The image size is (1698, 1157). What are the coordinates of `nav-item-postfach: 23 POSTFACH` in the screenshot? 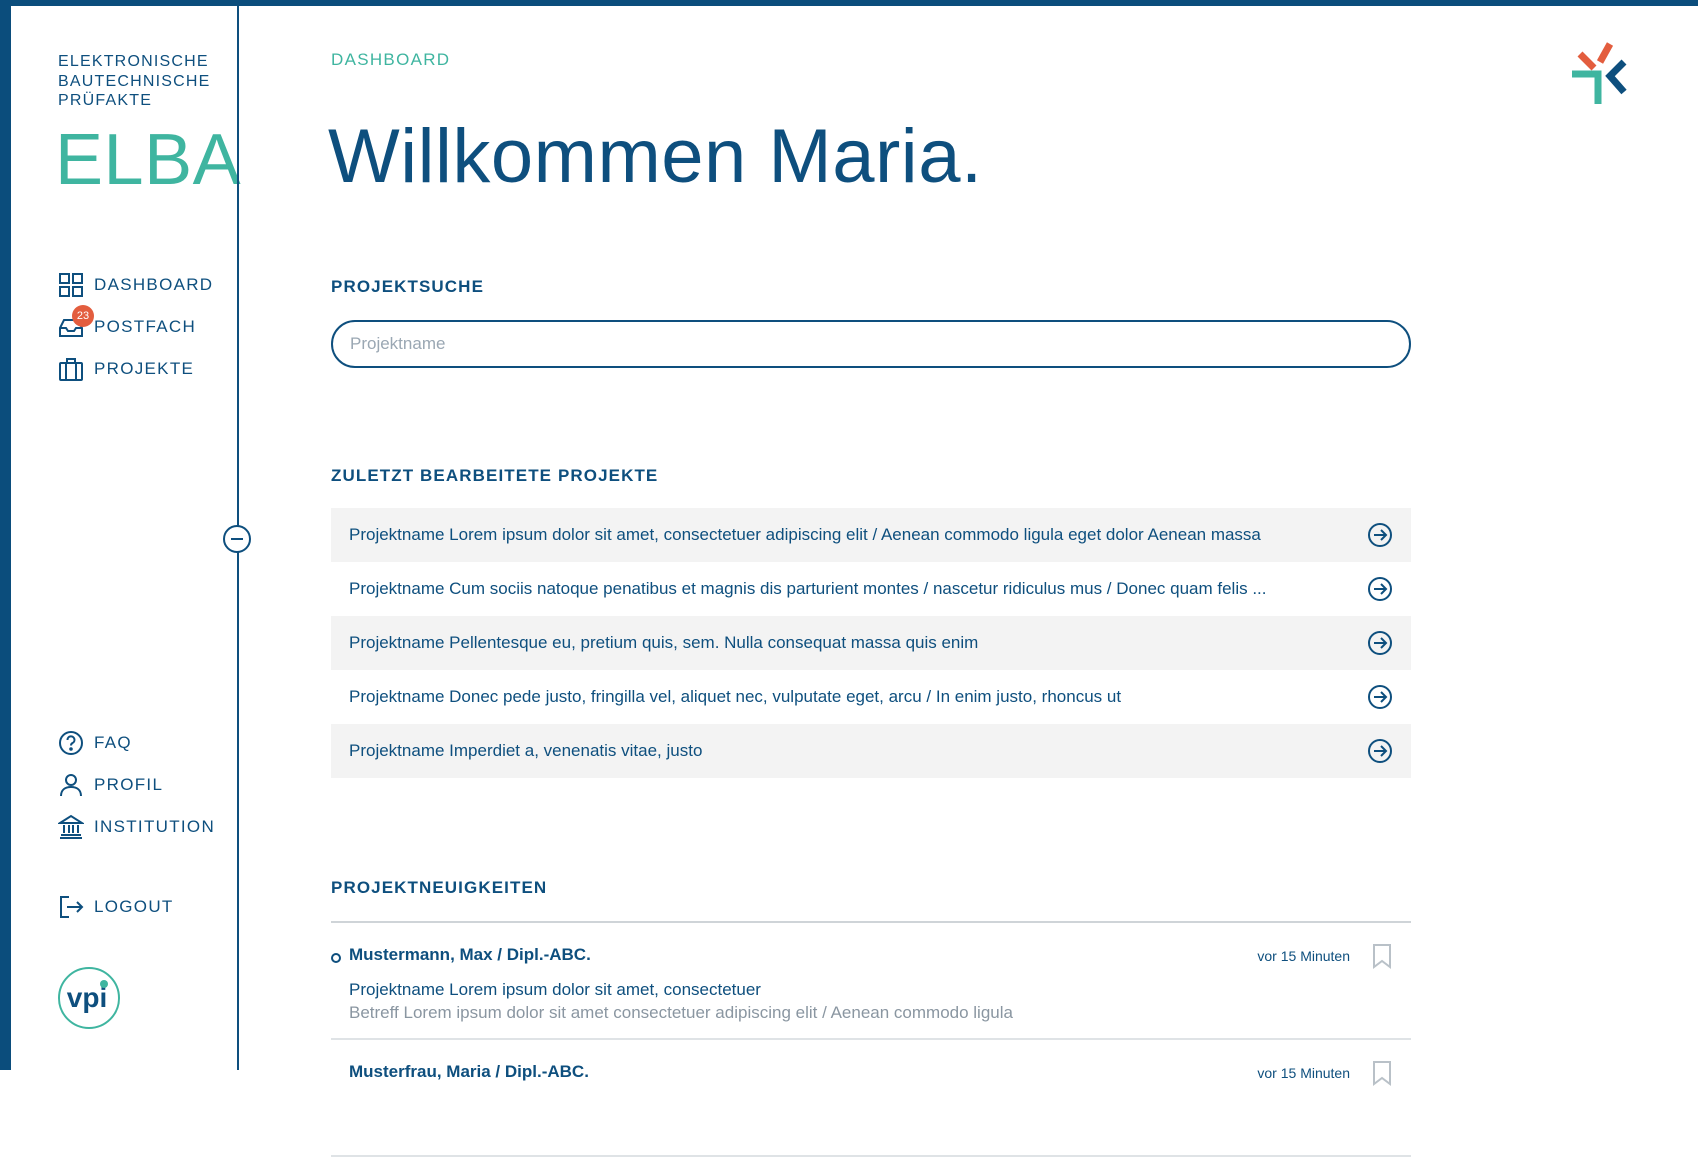 It's located at (135, 323).